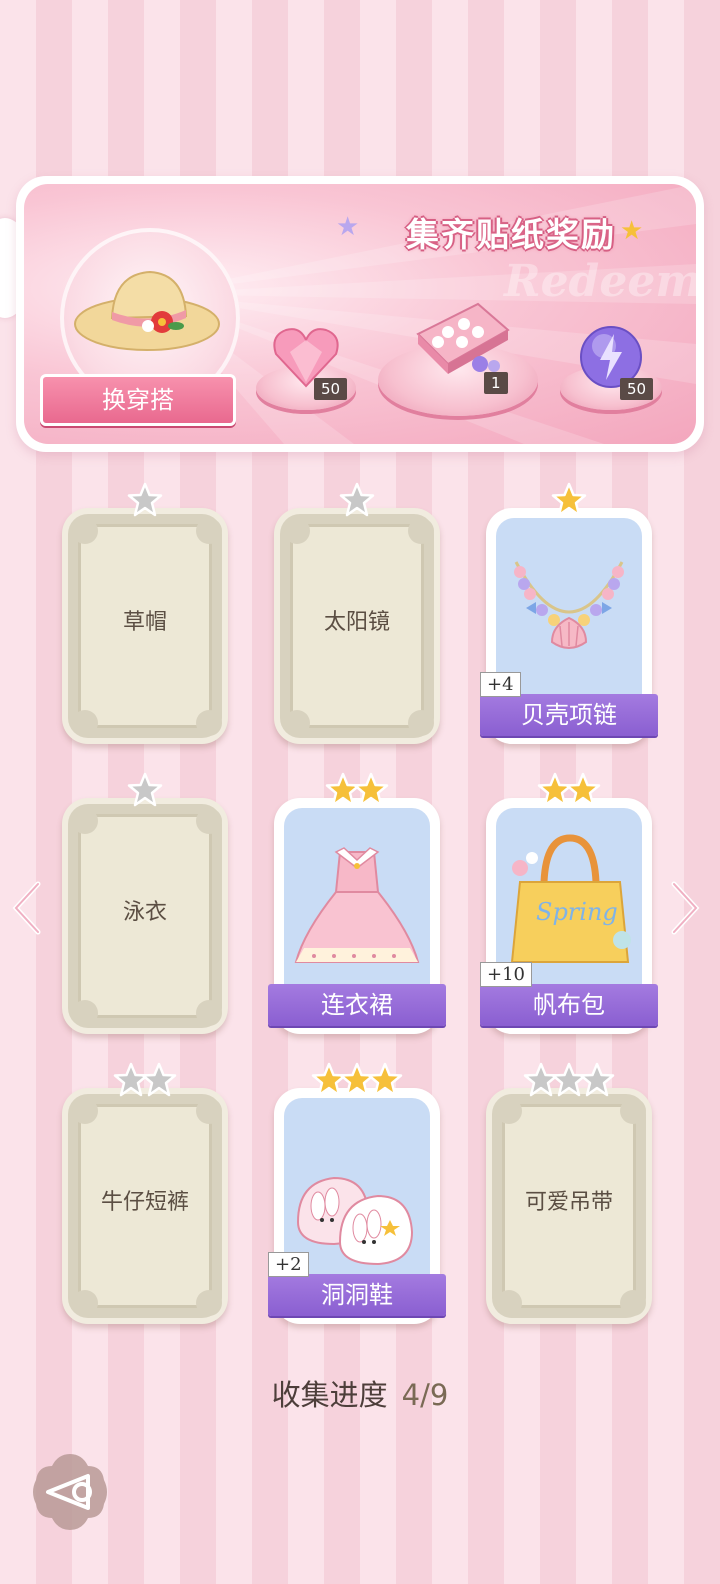 Image resolution: width=720 pixels, height=1584 pixels. Describe the element at coordinates (496, 383) in the screenshot. I see `reward-count: 1` at that location.